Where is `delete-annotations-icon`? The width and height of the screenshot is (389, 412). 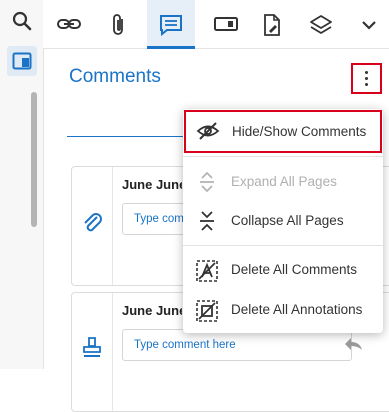 delete-annotations-icon is located at coordinates (207, 311).